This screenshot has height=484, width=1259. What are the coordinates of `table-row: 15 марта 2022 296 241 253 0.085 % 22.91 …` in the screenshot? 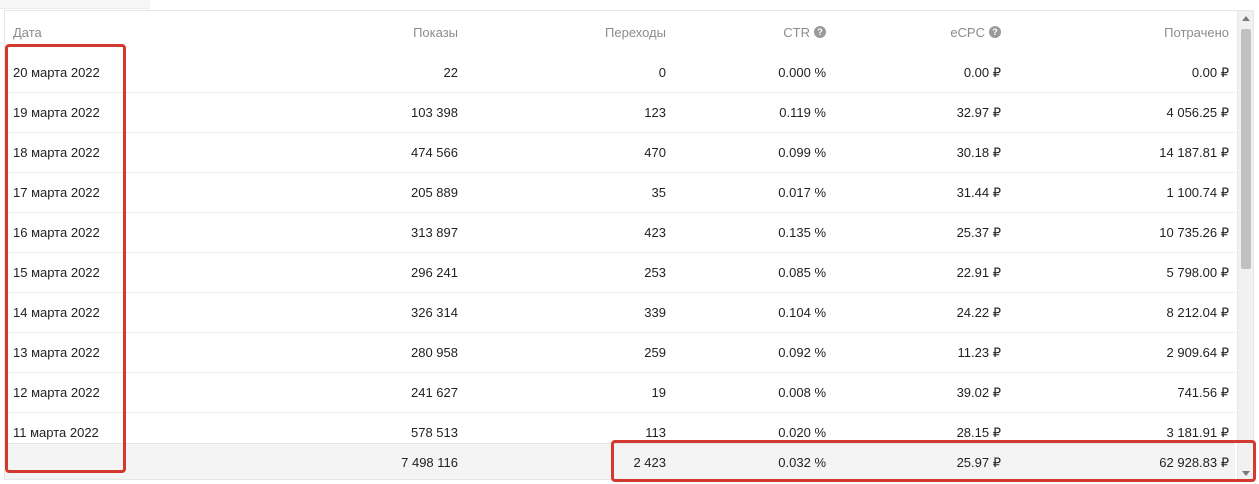 It's located at (620, 273).